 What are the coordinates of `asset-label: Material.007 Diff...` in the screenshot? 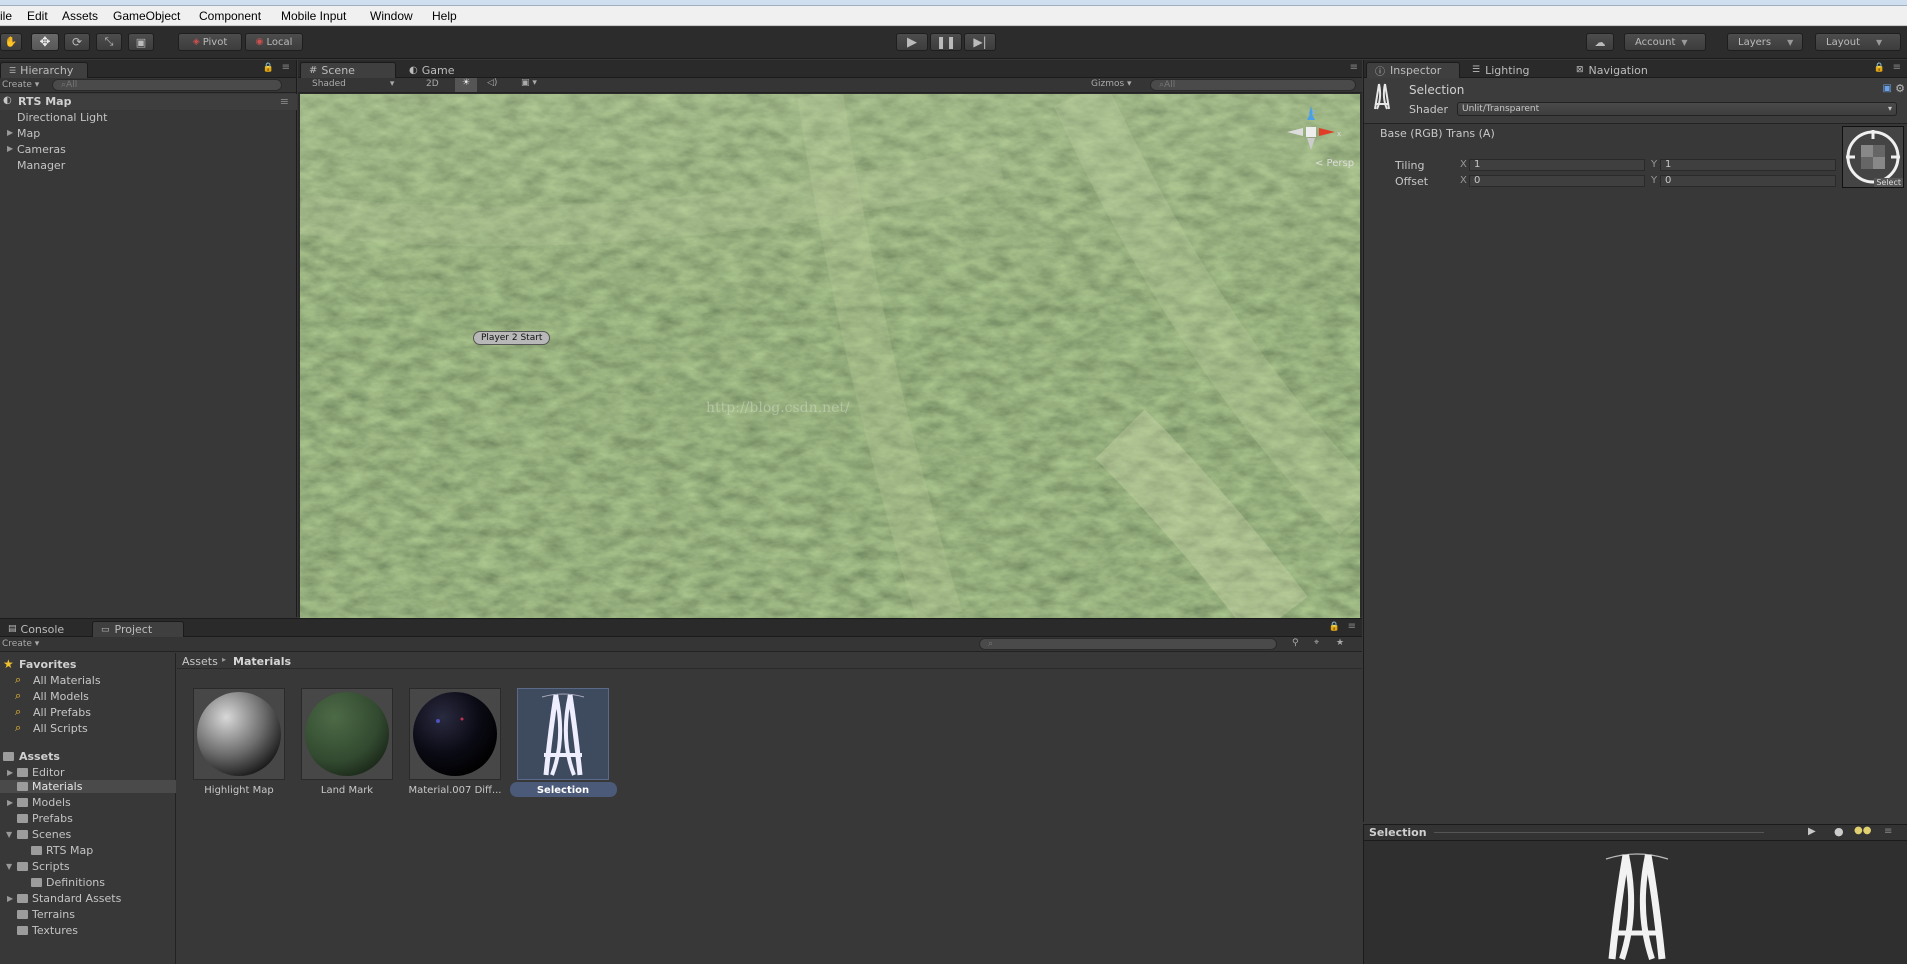 It's located at (455, 790).